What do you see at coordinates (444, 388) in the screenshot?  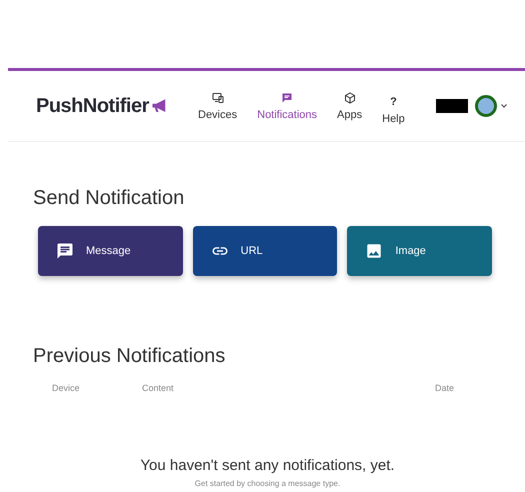 I see `column-header: Date` at bounding box center [444, 388].